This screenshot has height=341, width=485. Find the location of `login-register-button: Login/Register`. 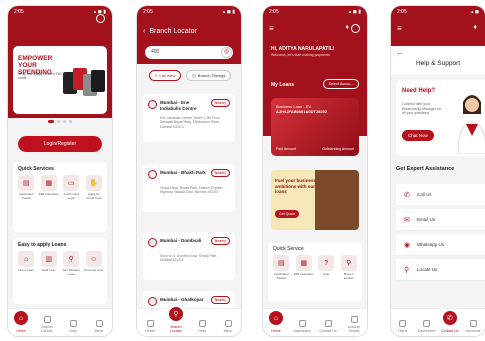

login-register-button: Login/Register is located at coordinates (60, 144).